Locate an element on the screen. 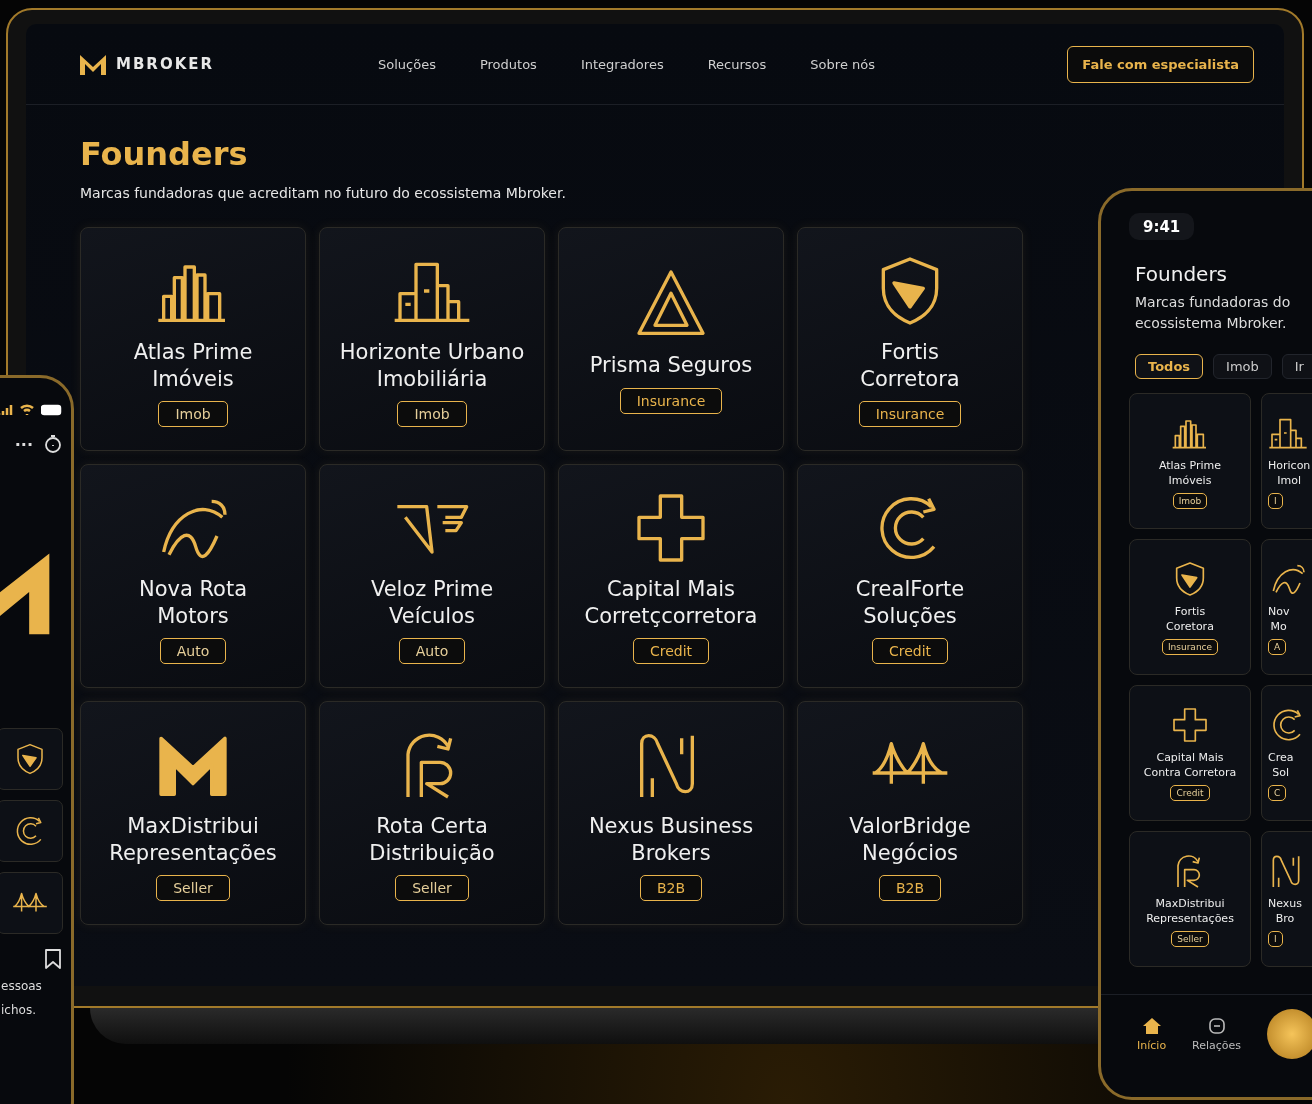 The height and width of the screenshot is (1104, 1312). status-time: 9:41 is located at coordinates (1162, 227).